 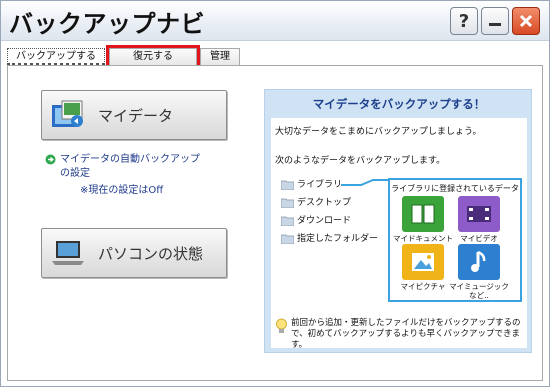 I want to click on library-item: マイドキュメント, so click(x=423, y=221).